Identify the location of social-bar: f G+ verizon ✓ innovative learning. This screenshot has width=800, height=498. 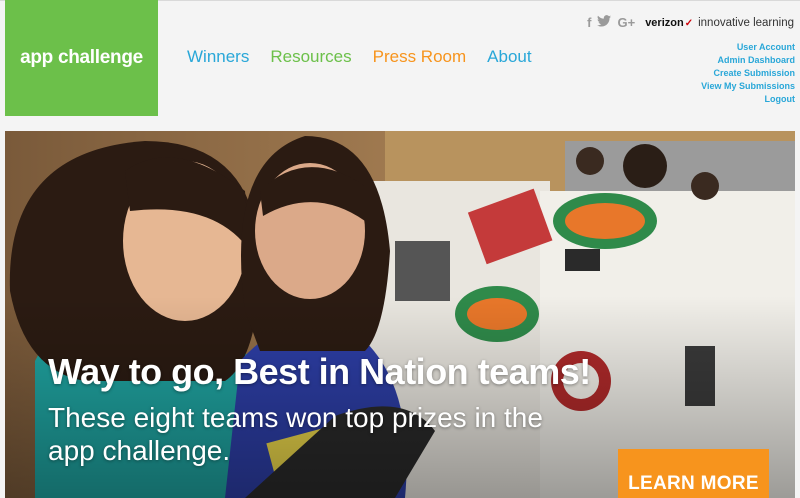
(690, 22).